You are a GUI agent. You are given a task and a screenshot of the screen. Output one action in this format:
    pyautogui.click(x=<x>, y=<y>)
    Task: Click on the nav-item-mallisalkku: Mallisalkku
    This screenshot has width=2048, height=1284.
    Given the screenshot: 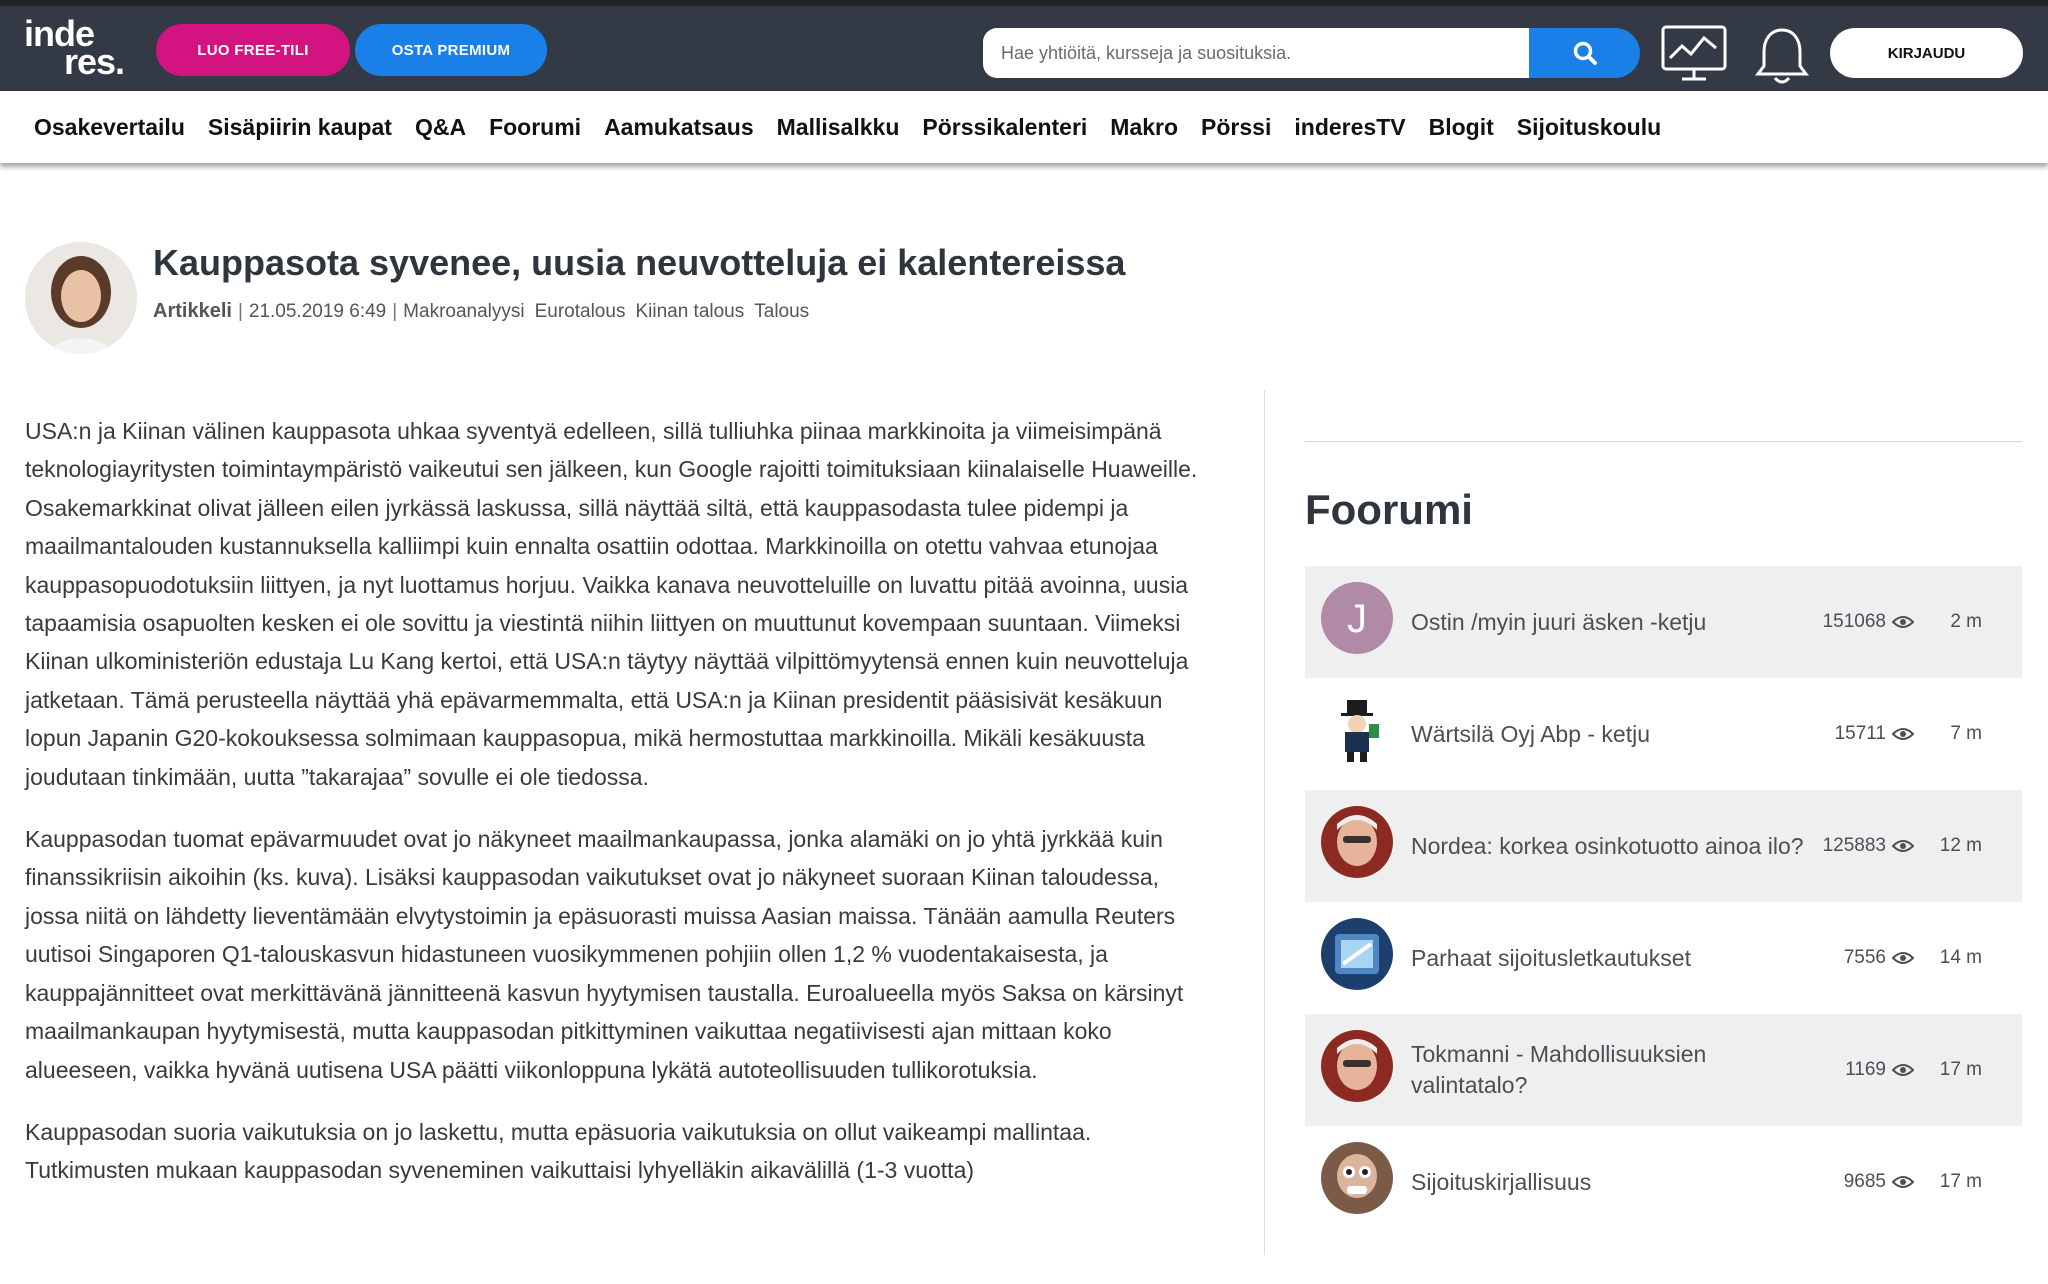 What is the action you would take?
    pyautogui.click(x=838, y=127)
    